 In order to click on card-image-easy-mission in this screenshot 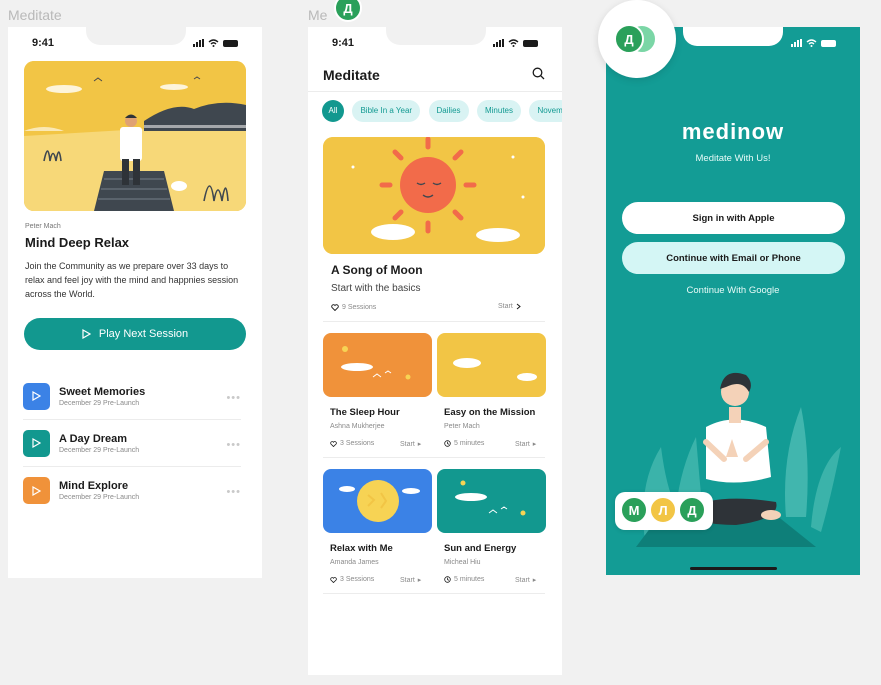, I will do `click(491, 365)`.